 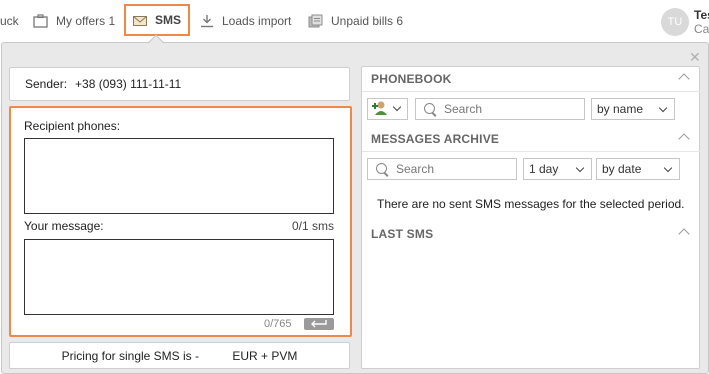 I want to click on nav-item-loads-import-label: Loads import, so click(x=257, y=21).